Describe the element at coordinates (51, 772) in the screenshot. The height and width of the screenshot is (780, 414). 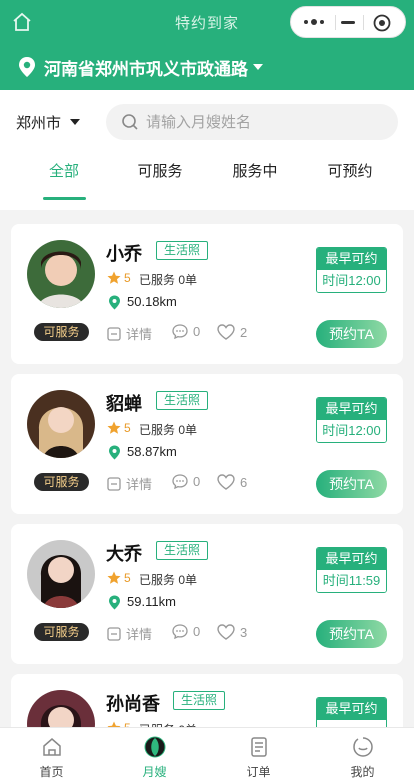
I see `nav-home-label: 首页` at that location.